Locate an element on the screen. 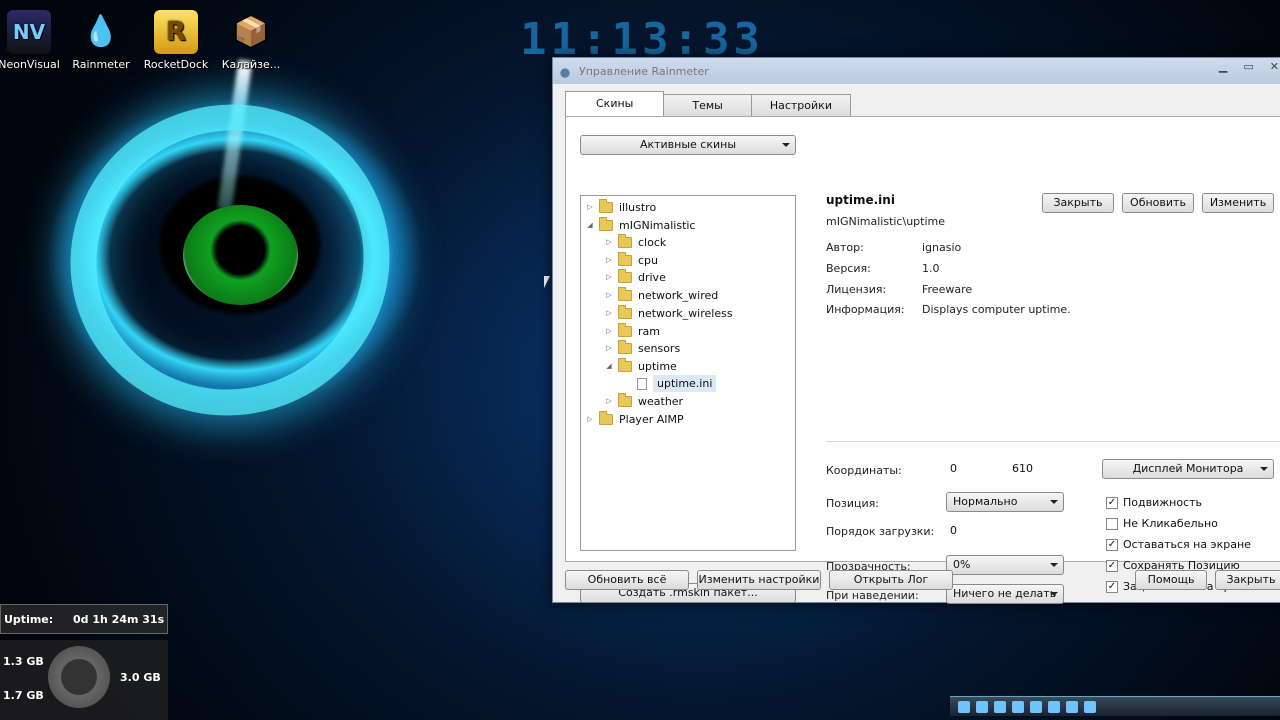 The width and height of the screenshot is (1280, 720). checkbox-label: Оставаться на экране is located at coordinates (1187, 544).